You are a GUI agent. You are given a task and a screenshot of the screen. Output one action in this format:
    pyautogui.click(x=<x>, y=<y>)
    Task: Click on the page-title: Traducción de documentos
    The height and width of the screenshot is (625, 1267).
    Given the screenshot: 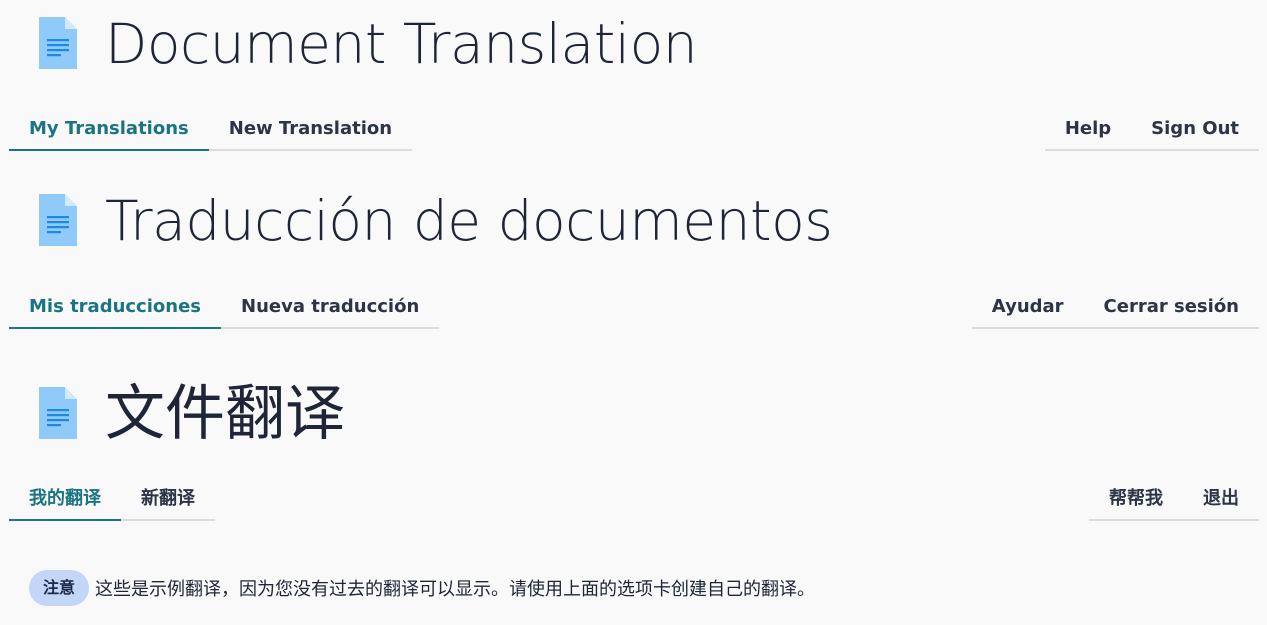 What is the action you would take?
    pyautogui.click(x=469, y=220)
    